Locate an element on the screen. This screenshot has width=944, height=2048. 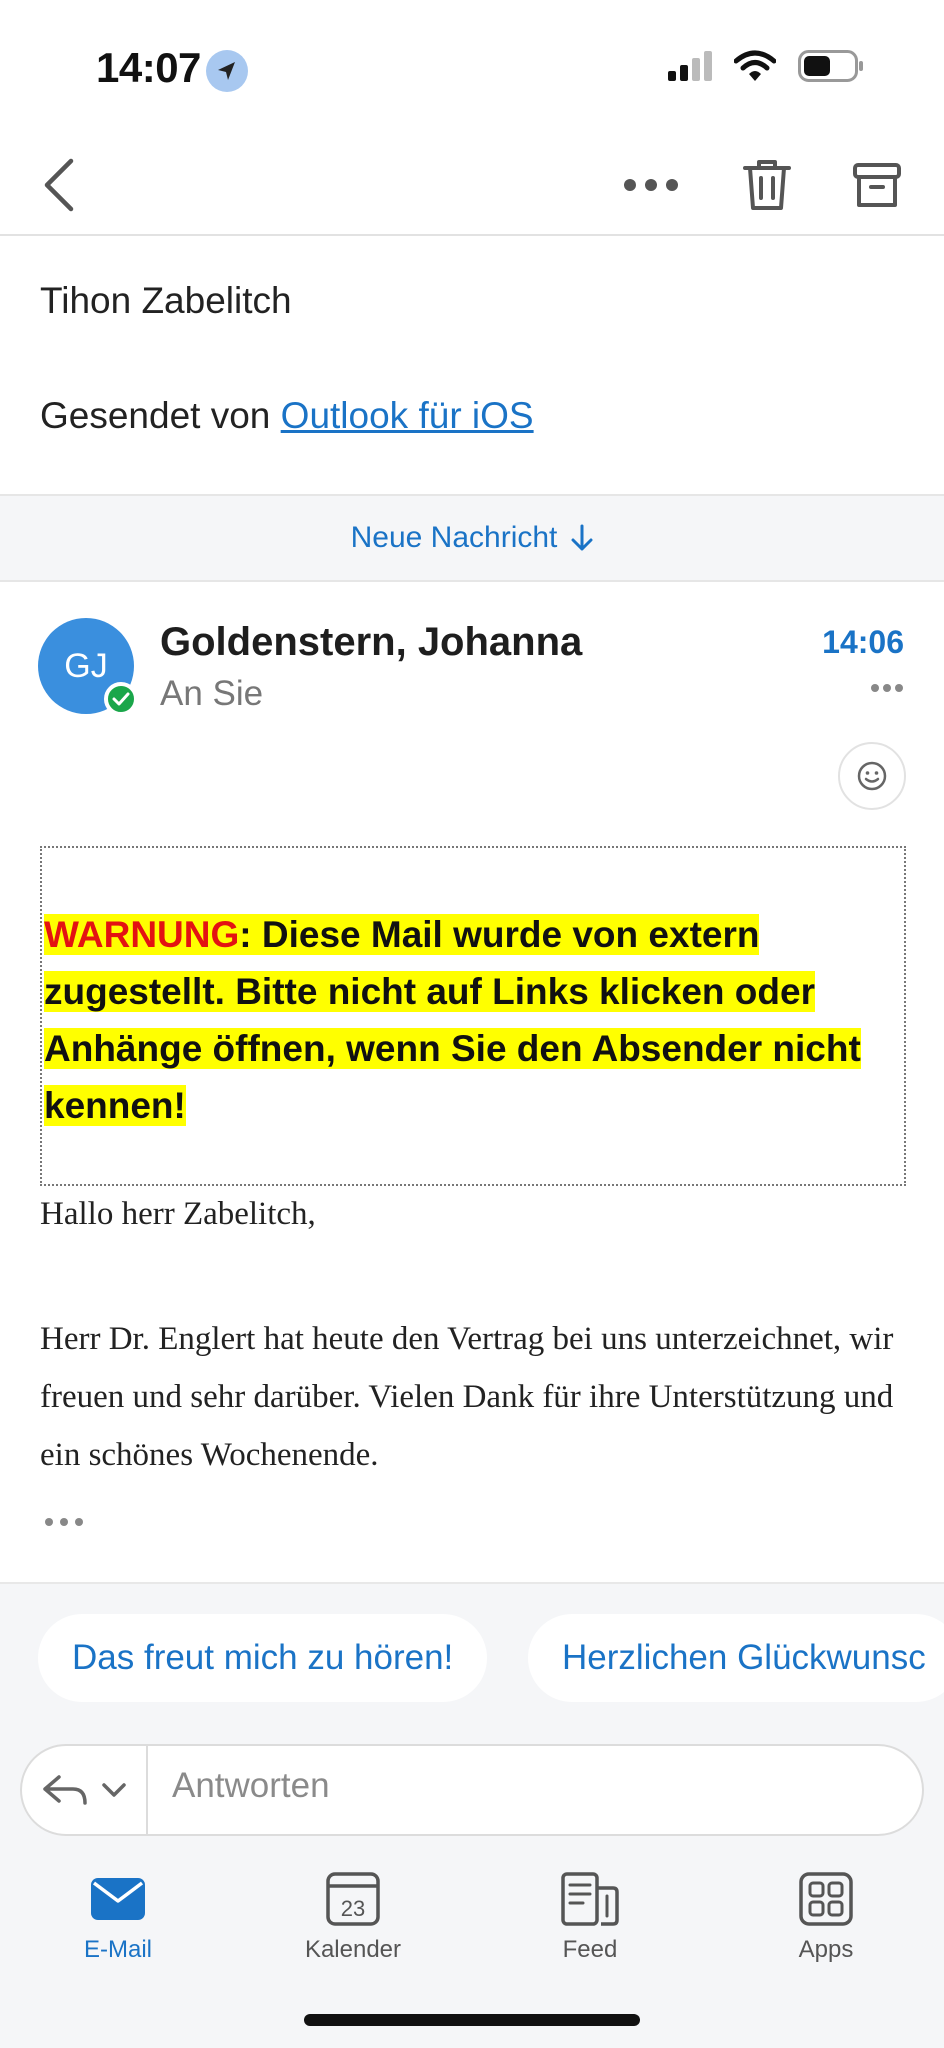
tab-label: Feed is located at coordinates (590, 1949).